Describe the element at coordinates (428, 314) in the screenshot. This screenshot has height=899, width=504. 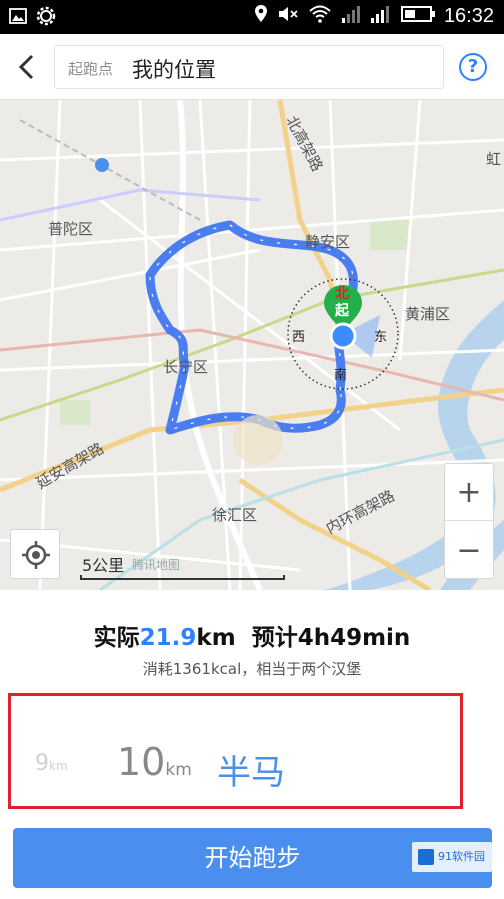
I see `map-label-huangpu: 黄浦区` at that location.